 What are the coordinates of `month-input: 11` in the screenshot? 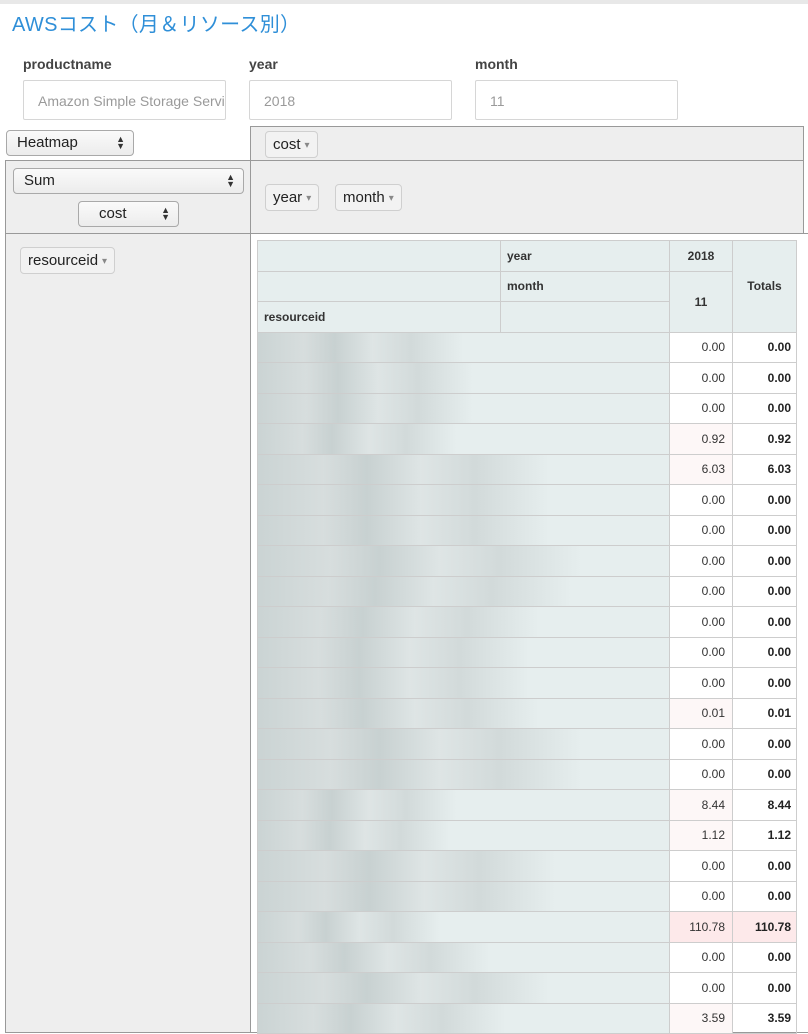 It's located at (576, 100).